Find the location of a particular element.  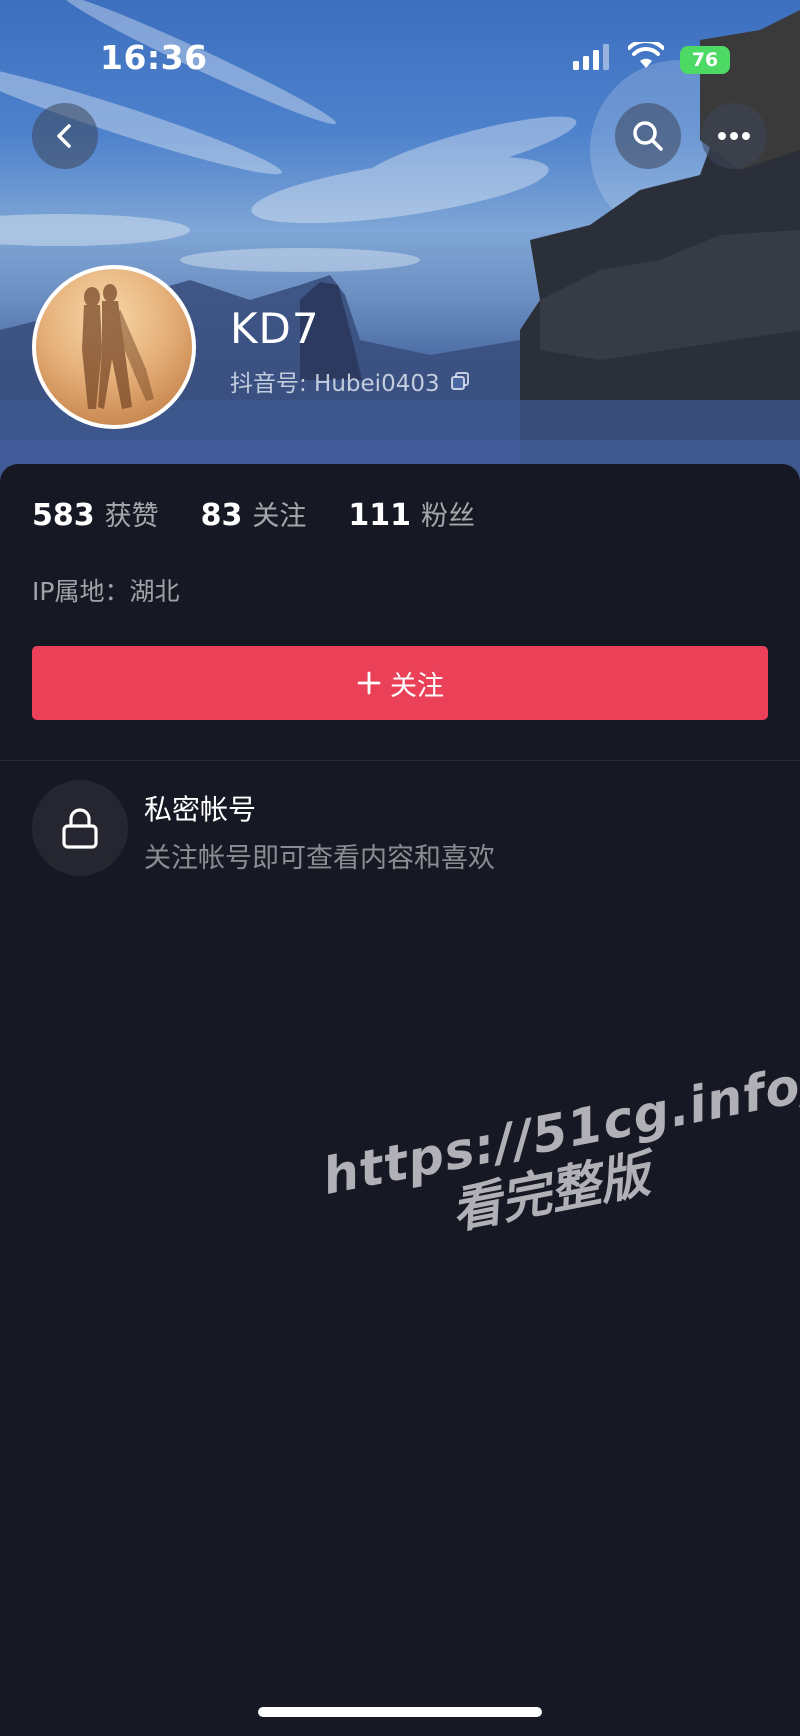

cellular-signal-icon is located at coordinates (591, 57).